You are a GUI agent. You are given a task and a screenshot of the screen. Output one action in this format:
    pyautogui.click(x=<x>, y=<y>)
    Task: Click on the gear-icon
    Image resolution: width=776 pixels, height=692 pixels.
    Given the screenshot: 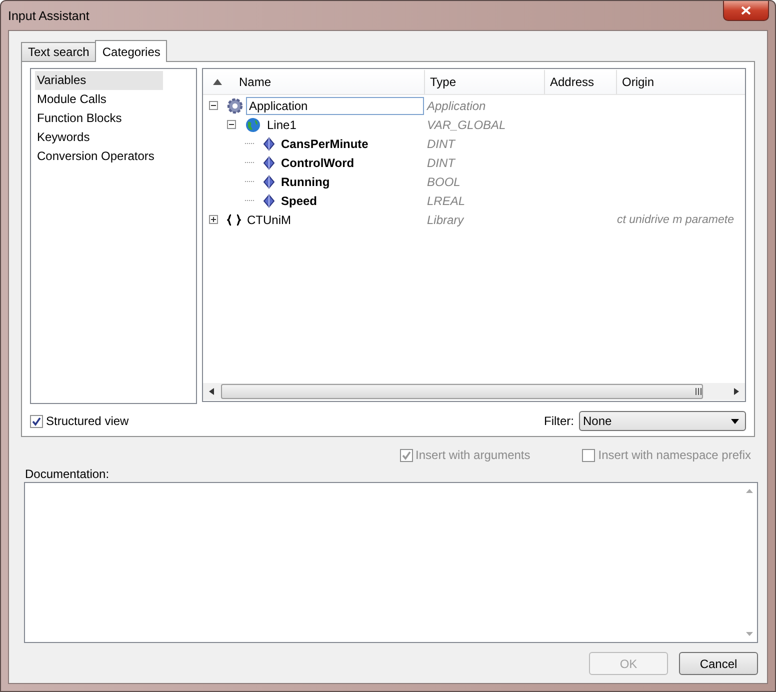 What is the action you would take?
    pyautogui.click(x=235, y=106)
    